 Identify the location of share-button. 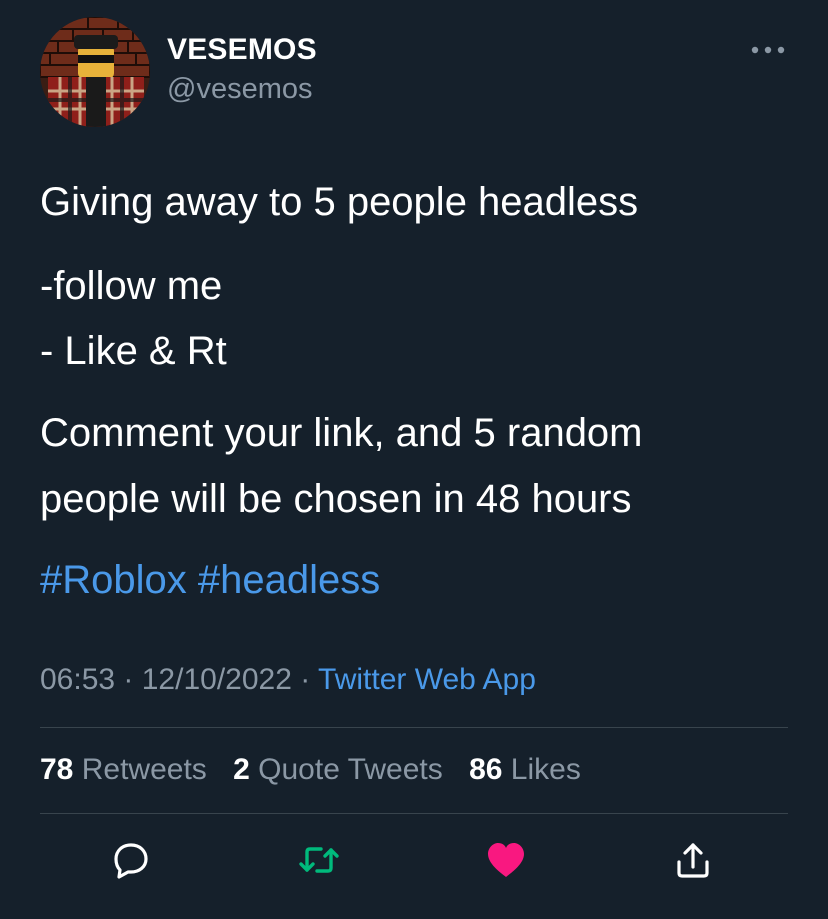
(693, 860).